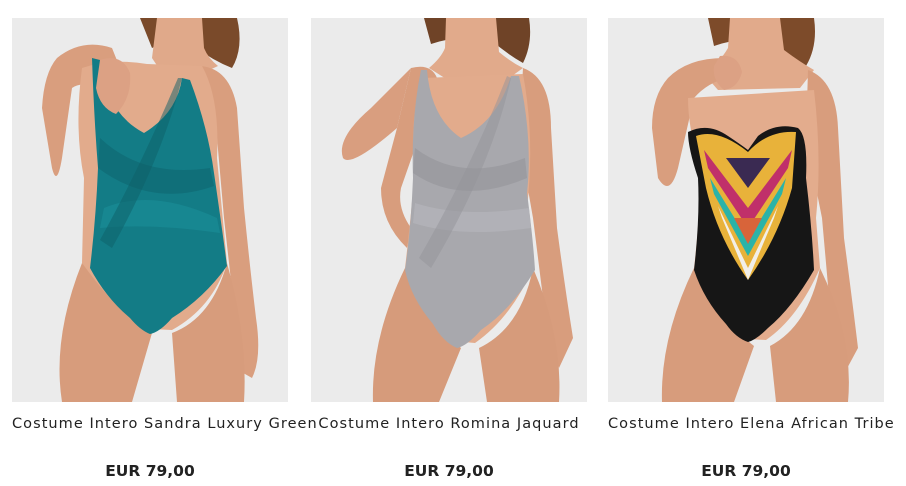 This screenshot has width=906, height=486. I want to click on product-name: Costume Intero Romina Jaquard, so click(449, 424).